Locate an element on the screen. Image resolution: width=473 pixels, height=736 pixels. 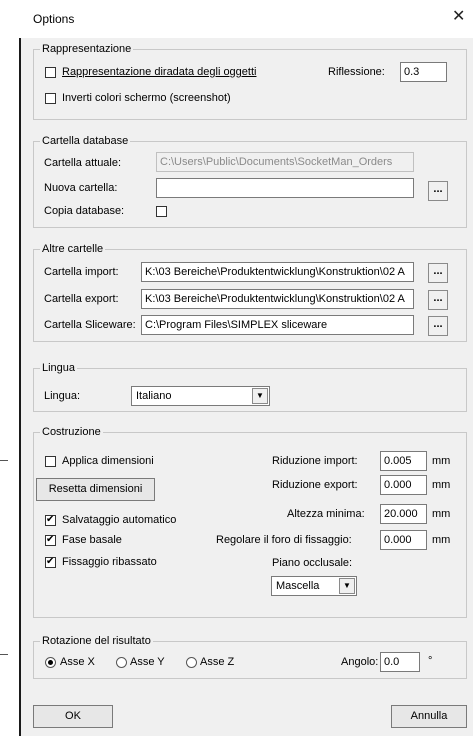
group-legend: Altre cartelle is located at coordinates (73, 249).